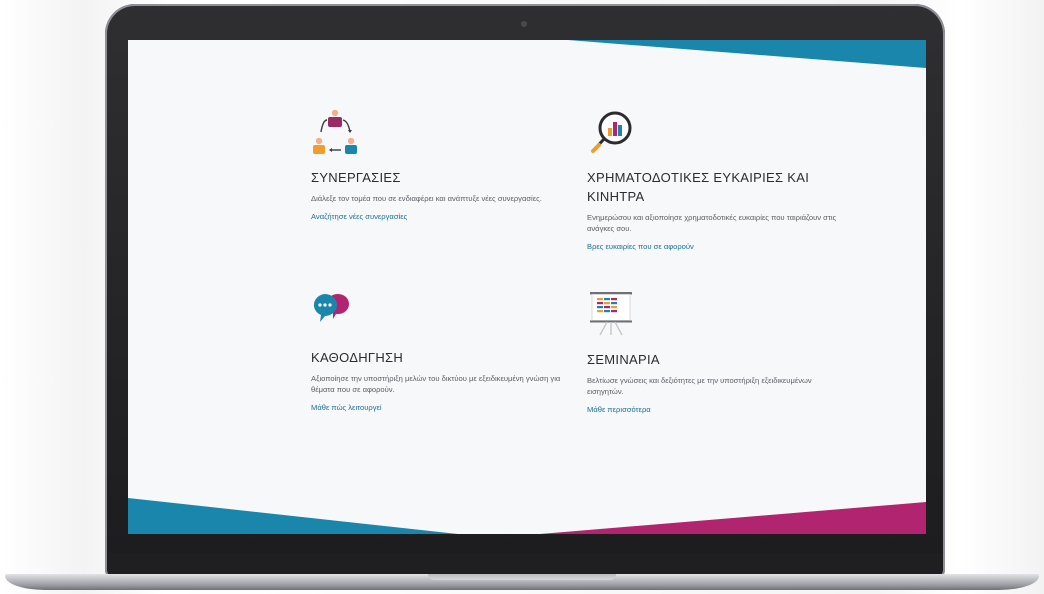 The height and width of the screenshot is (594, 1044). Describe the element at coordinates (623, 359) in the screenshot. I see `card-title: ΣΕΜΙΝΑΡΙΑ` at that location.